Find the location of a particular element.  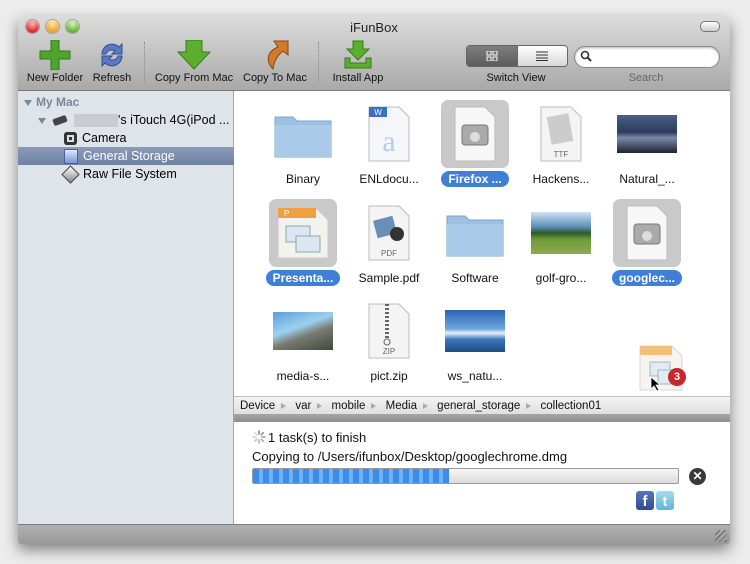

copy-from-mac-label: Copy From Mac is located at coordinates (194, 78).